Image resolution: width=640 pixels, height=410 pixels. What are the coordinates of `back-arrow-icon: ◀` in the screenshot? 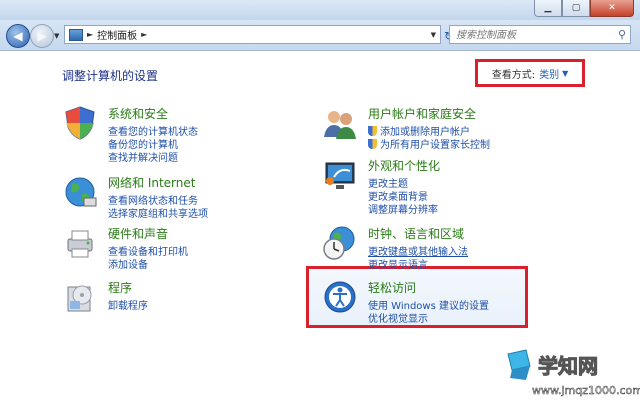 It's located at (18, 36).